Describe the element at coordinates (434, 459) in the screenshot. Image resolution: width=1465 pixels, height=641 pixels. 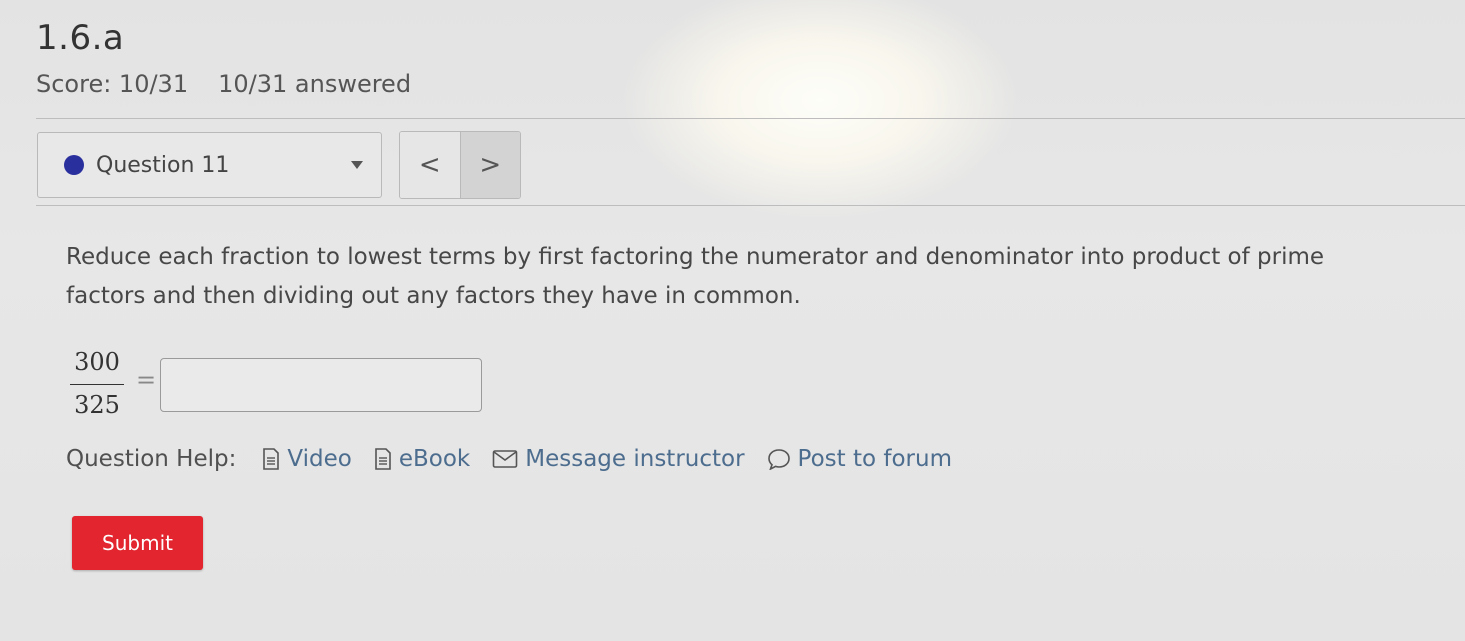
I see `ebook-link-label: eBook` at that location.